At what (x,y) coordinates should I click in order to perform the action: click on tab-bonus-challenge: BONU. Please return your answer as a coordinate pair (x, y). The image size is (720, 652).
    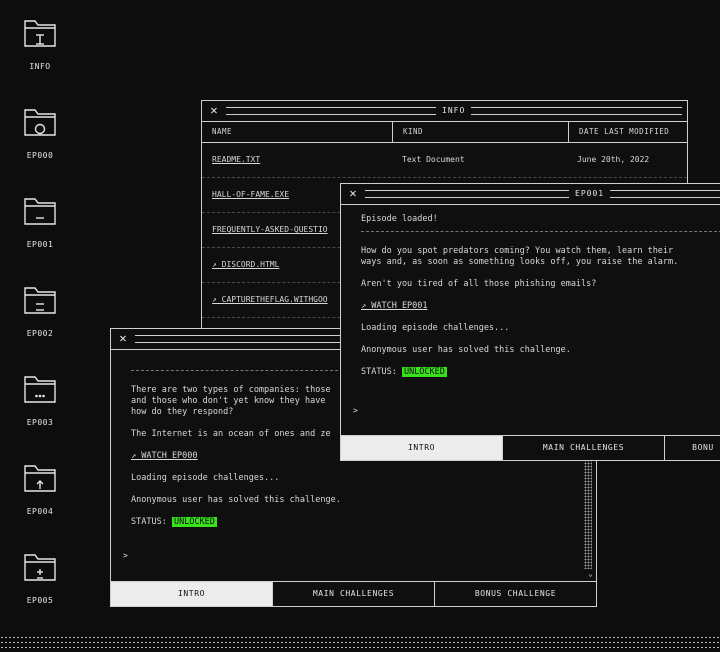
    Looking at the image, I should click on (692, 448).